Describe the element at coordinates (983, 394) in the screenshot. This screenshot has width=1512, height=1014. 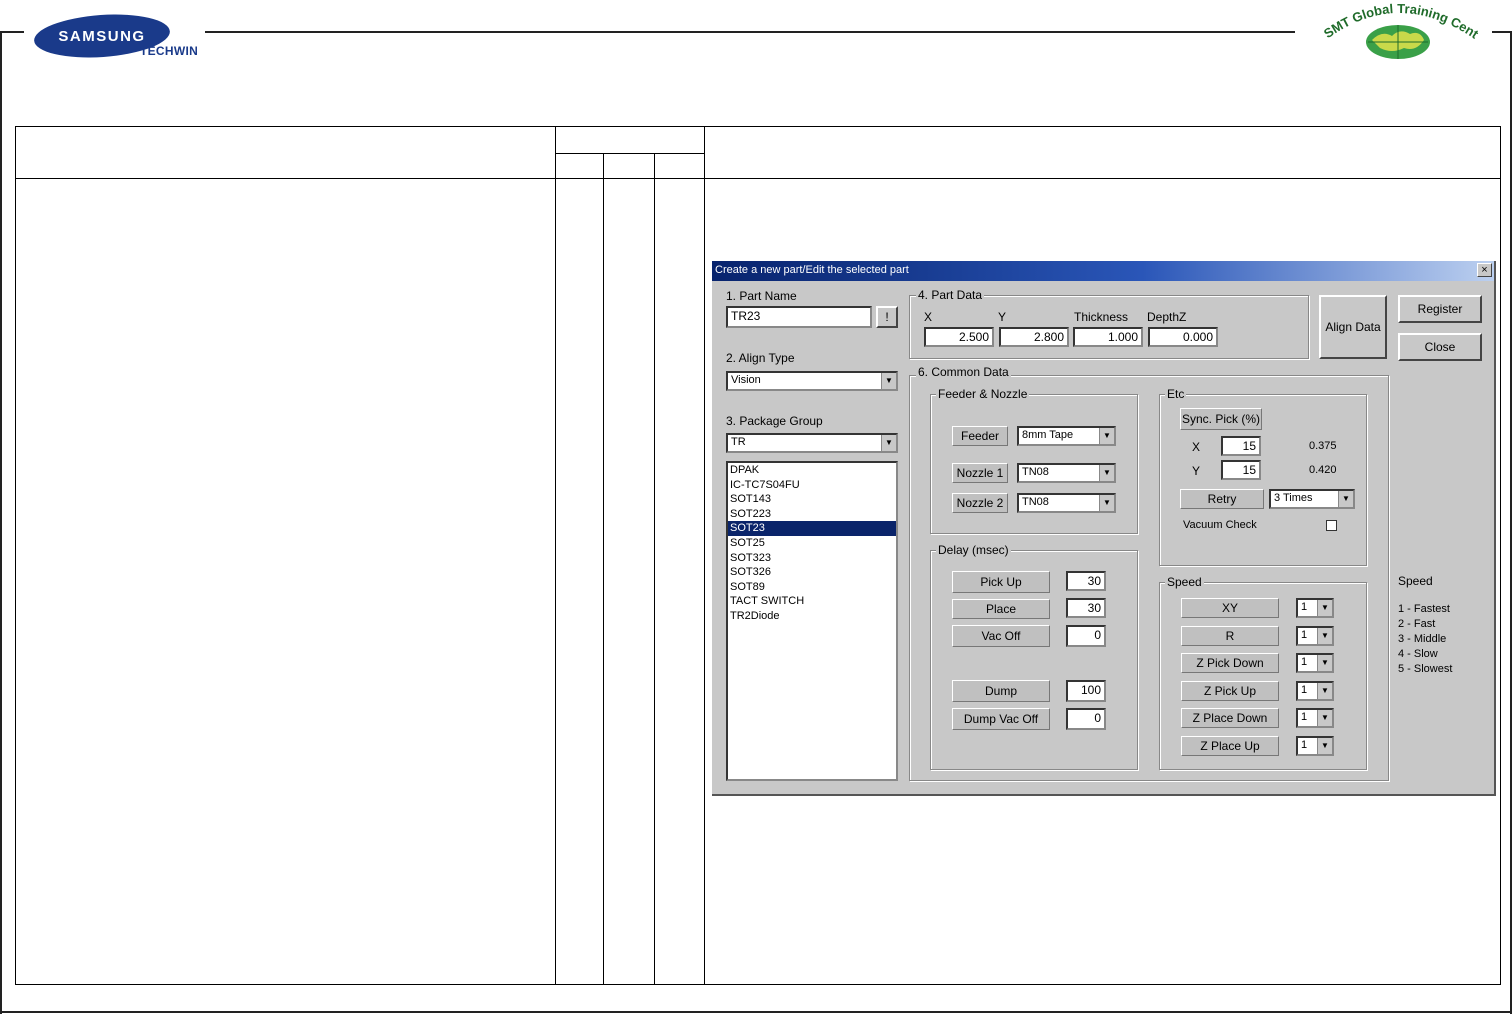
I see `feeder-nozzle-label: Feeder & Nozzle` at that location.